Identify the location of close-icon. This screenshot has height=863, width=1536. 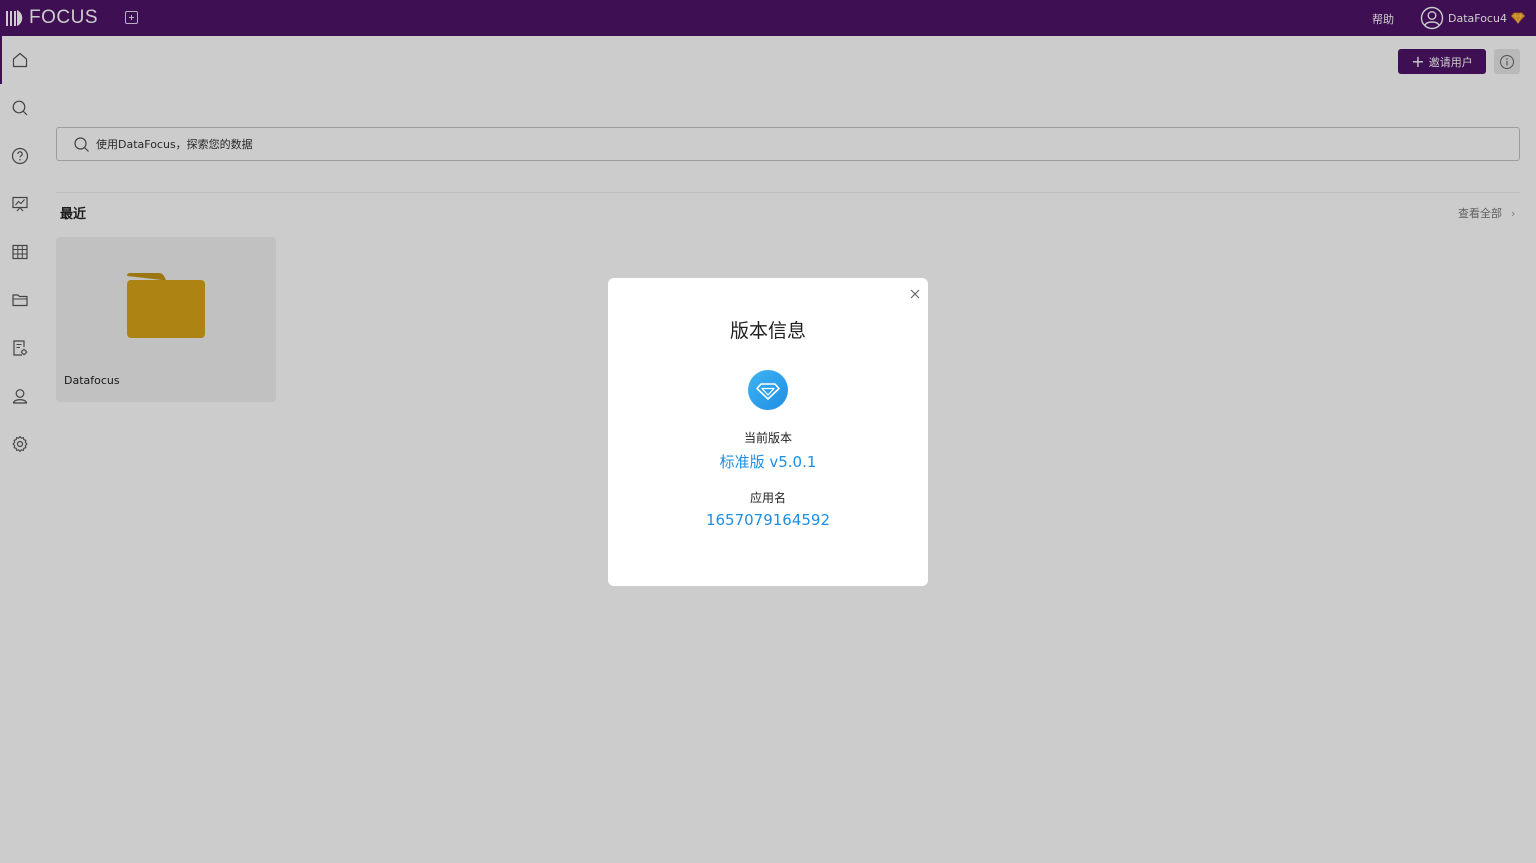
(915, 294).